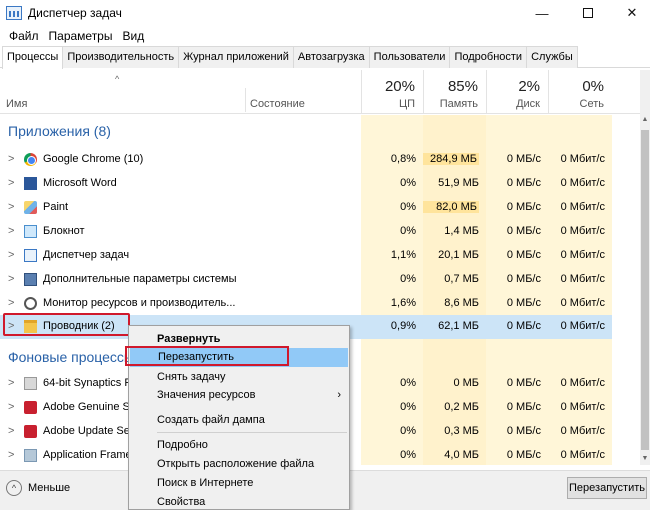 The image size is (650, 510). Describe the element at coordinates (30, 207) in the screenshot. I see `paint-icon` at that location.